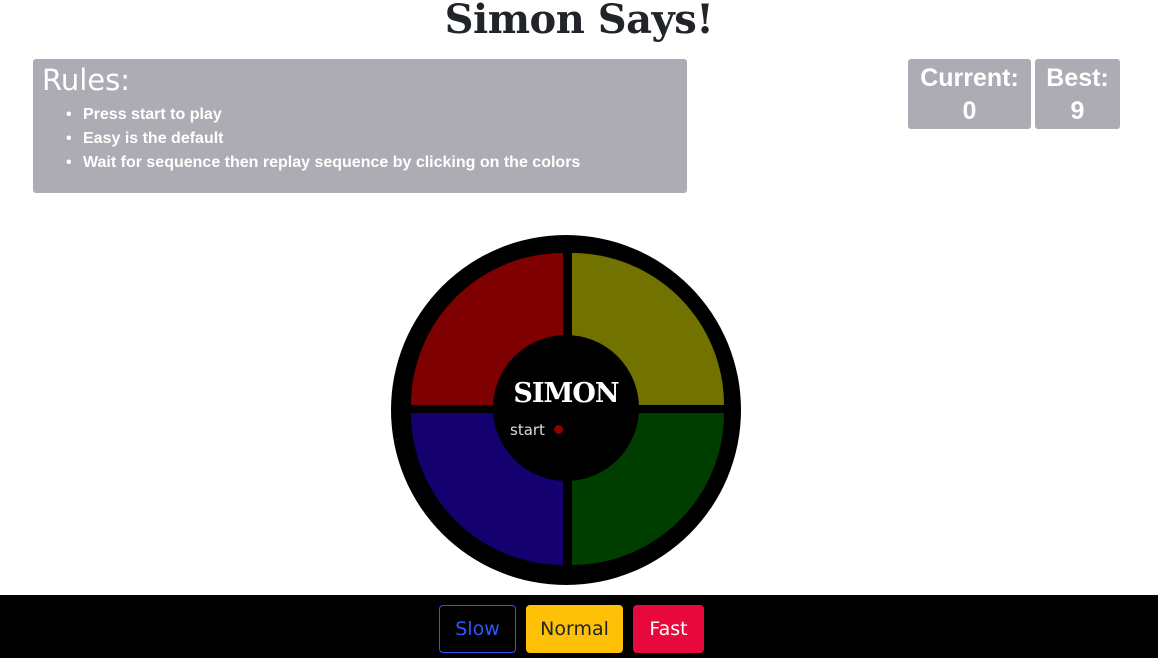 The width and height of the screenshot is (1158, 658). I want to click on speed-footer: Slow Normal Fast, so click(579, 626).